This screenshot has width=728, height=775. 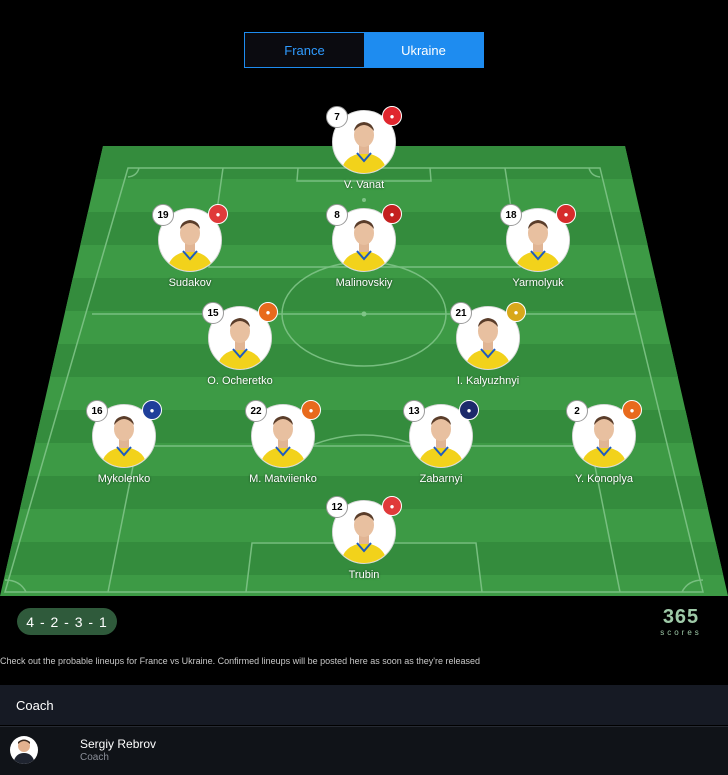 I want to click on player-name: Mykolenko, so click(x=124, y=479).